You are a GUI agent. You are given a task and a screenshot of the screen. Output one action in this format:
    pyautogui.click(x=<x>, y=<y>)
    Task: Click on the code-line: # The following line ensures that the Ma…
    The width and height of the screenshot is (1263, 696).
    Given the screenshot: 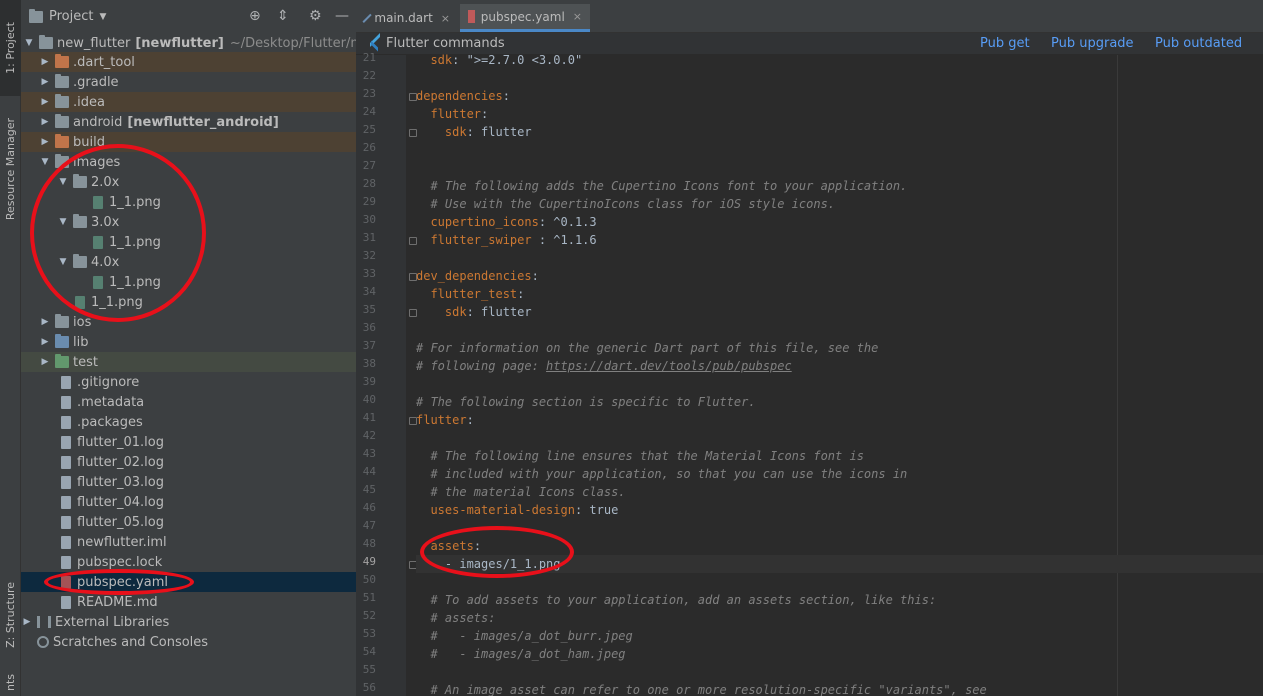 What is the action you would take?
    pyautogui.click(x=647, y=456)
    